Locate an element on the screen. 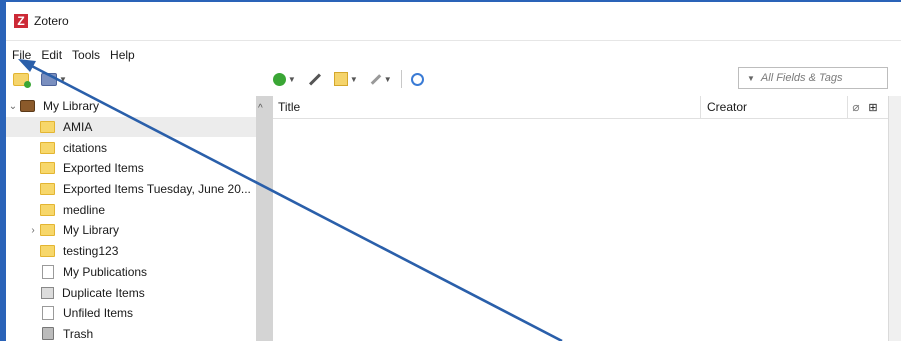  title-bar: Z Zotero is located at coordinates (453, 21).